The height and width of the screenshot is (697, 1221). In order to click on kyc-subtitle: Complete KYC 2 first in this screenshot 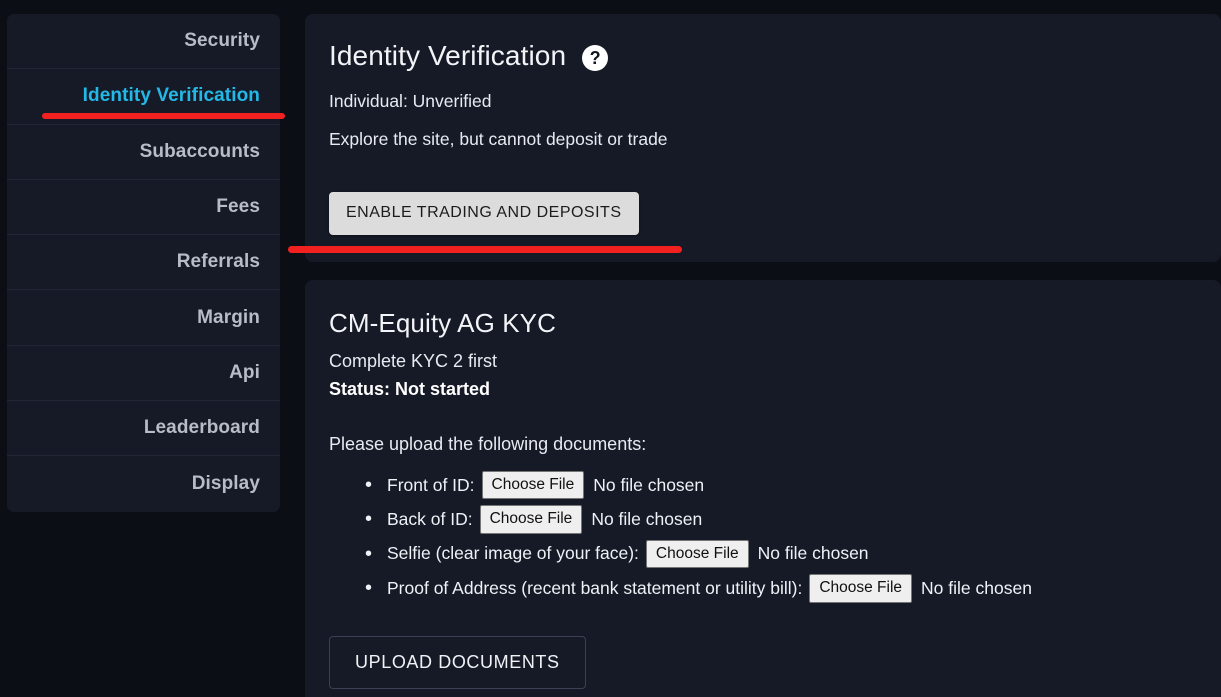, I will do `click(413, 361)`.